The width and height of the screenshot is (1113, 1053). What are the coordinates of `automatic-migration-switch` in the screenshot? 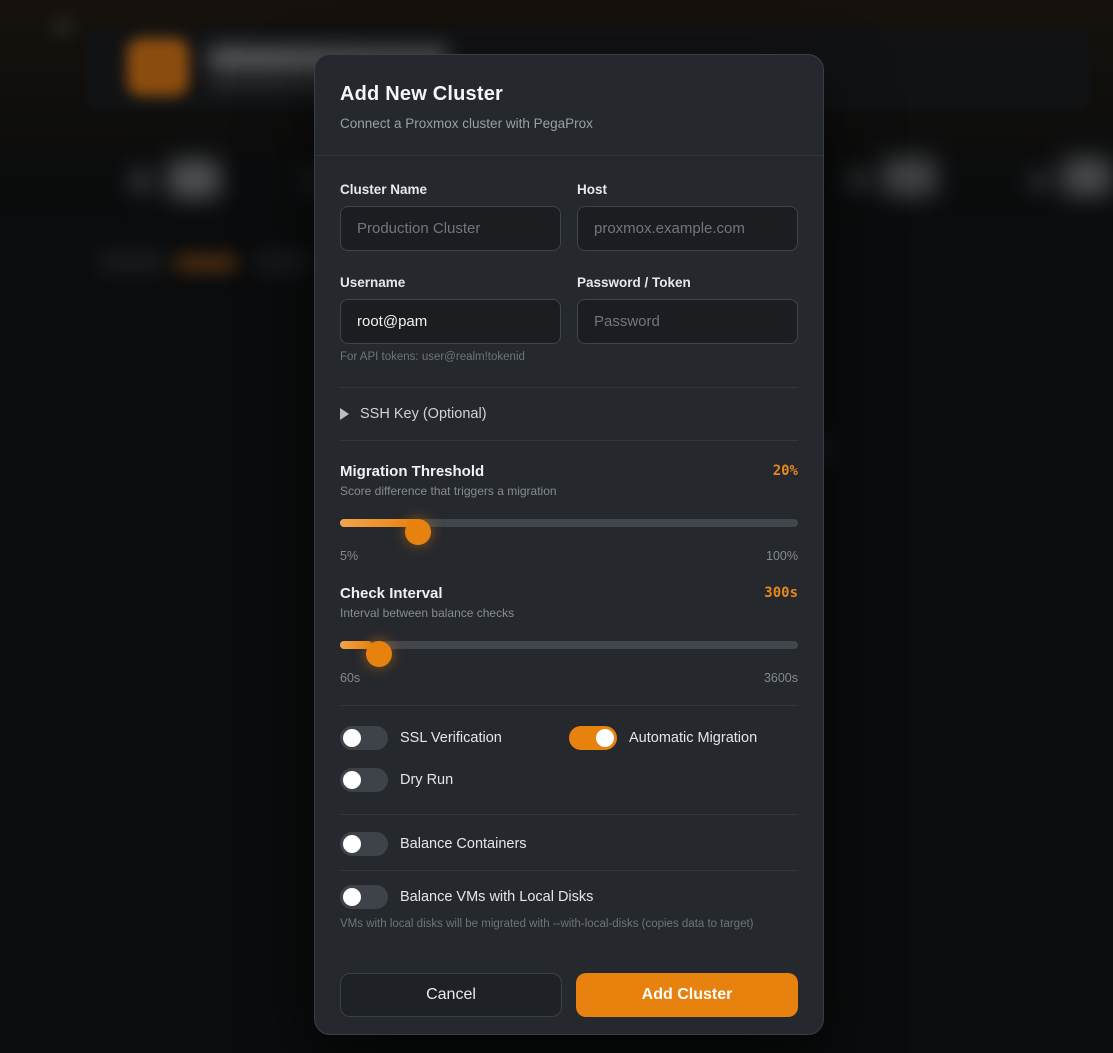 It's located at (593, 738).